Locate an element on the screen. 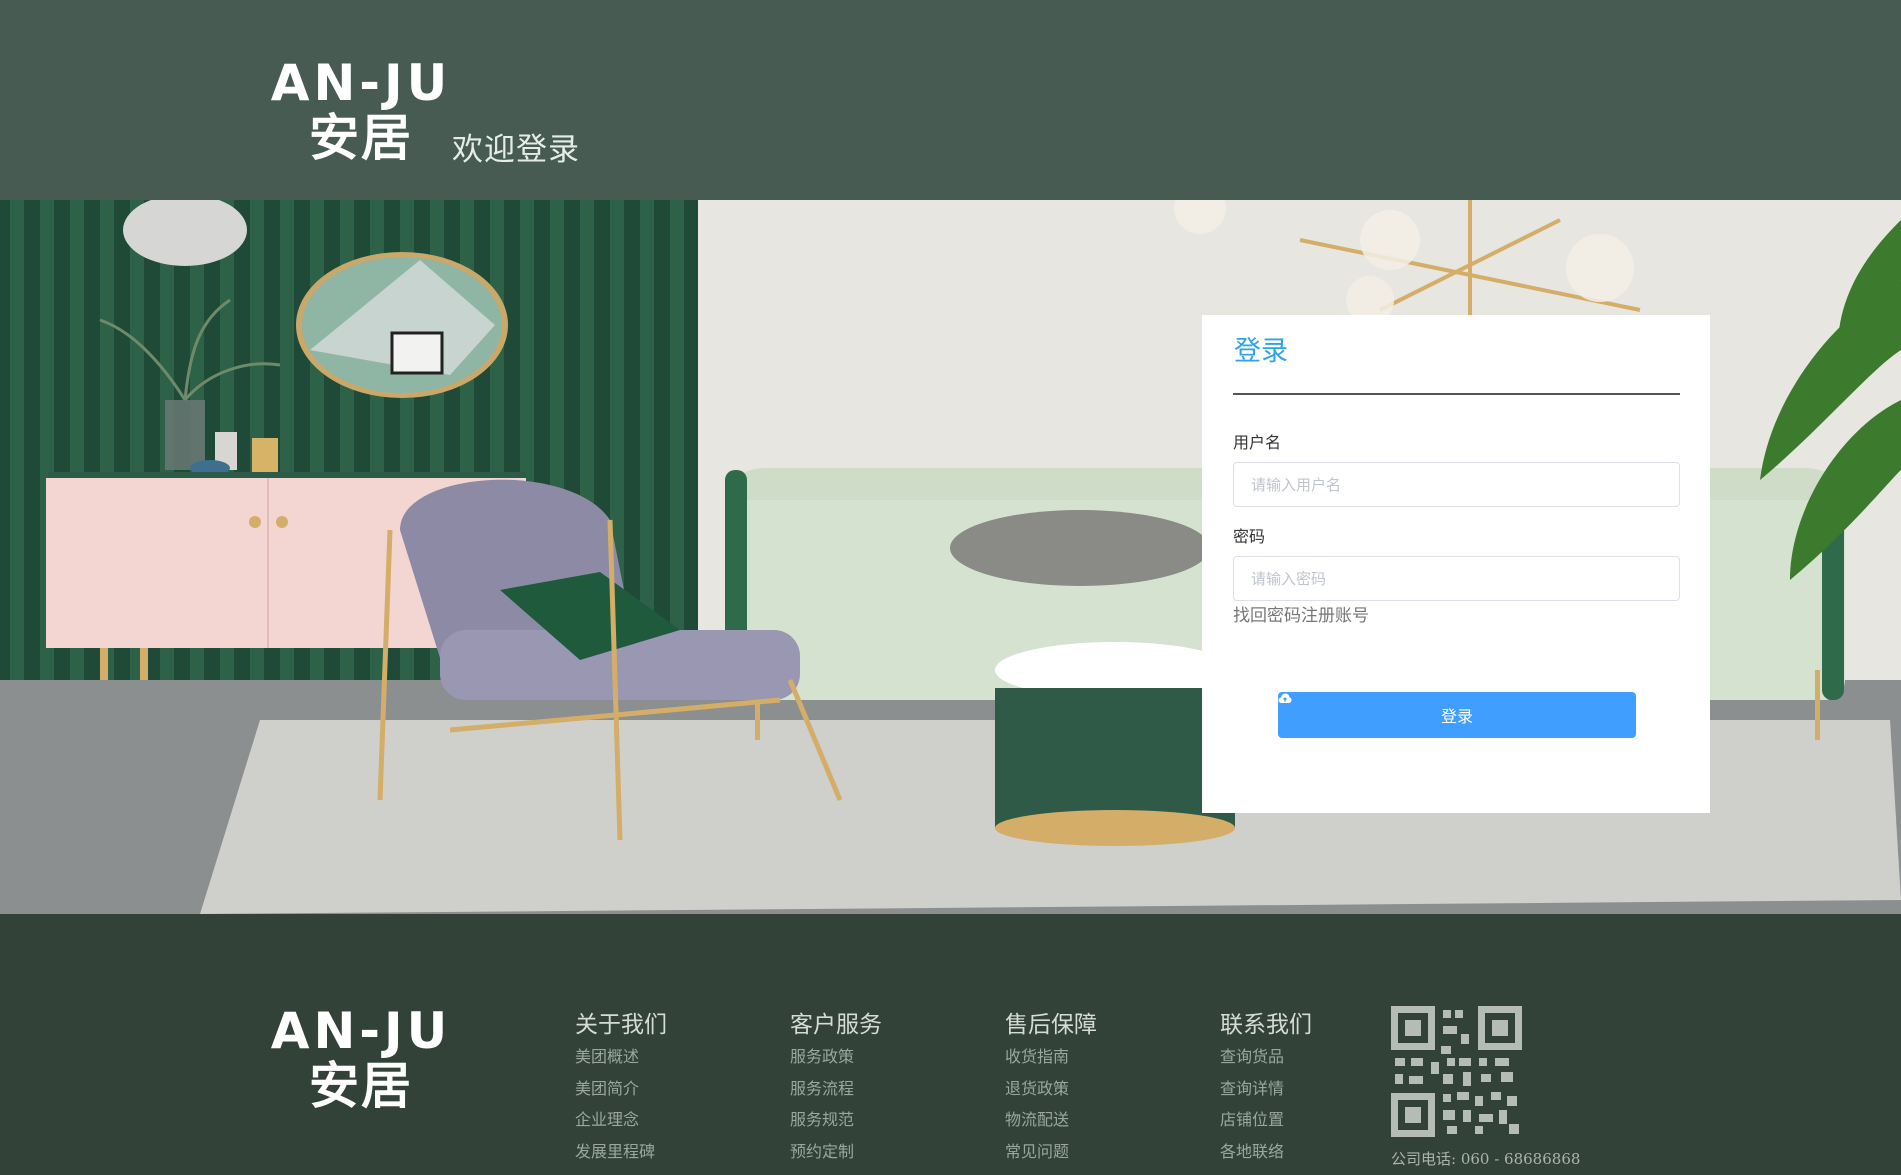  logo-text-en: AN-JU is located at coordinates (361, 83).